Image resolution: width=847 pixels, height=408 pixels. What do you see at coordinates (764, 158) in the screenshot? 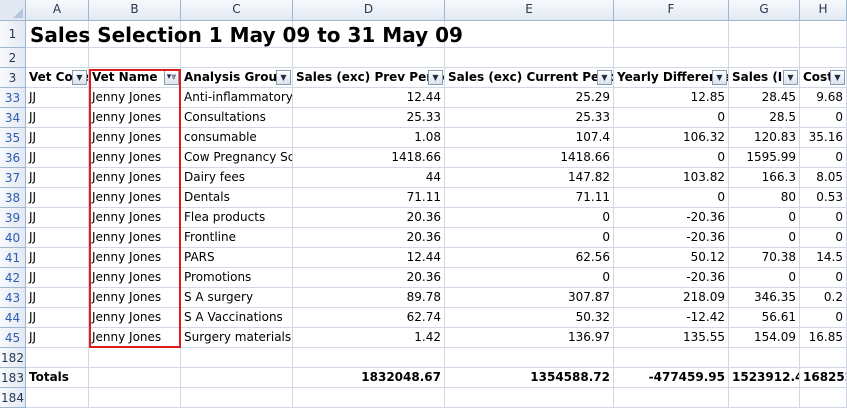
I see `data-cell-g: 1595.99` at bounding box center [764, 158].